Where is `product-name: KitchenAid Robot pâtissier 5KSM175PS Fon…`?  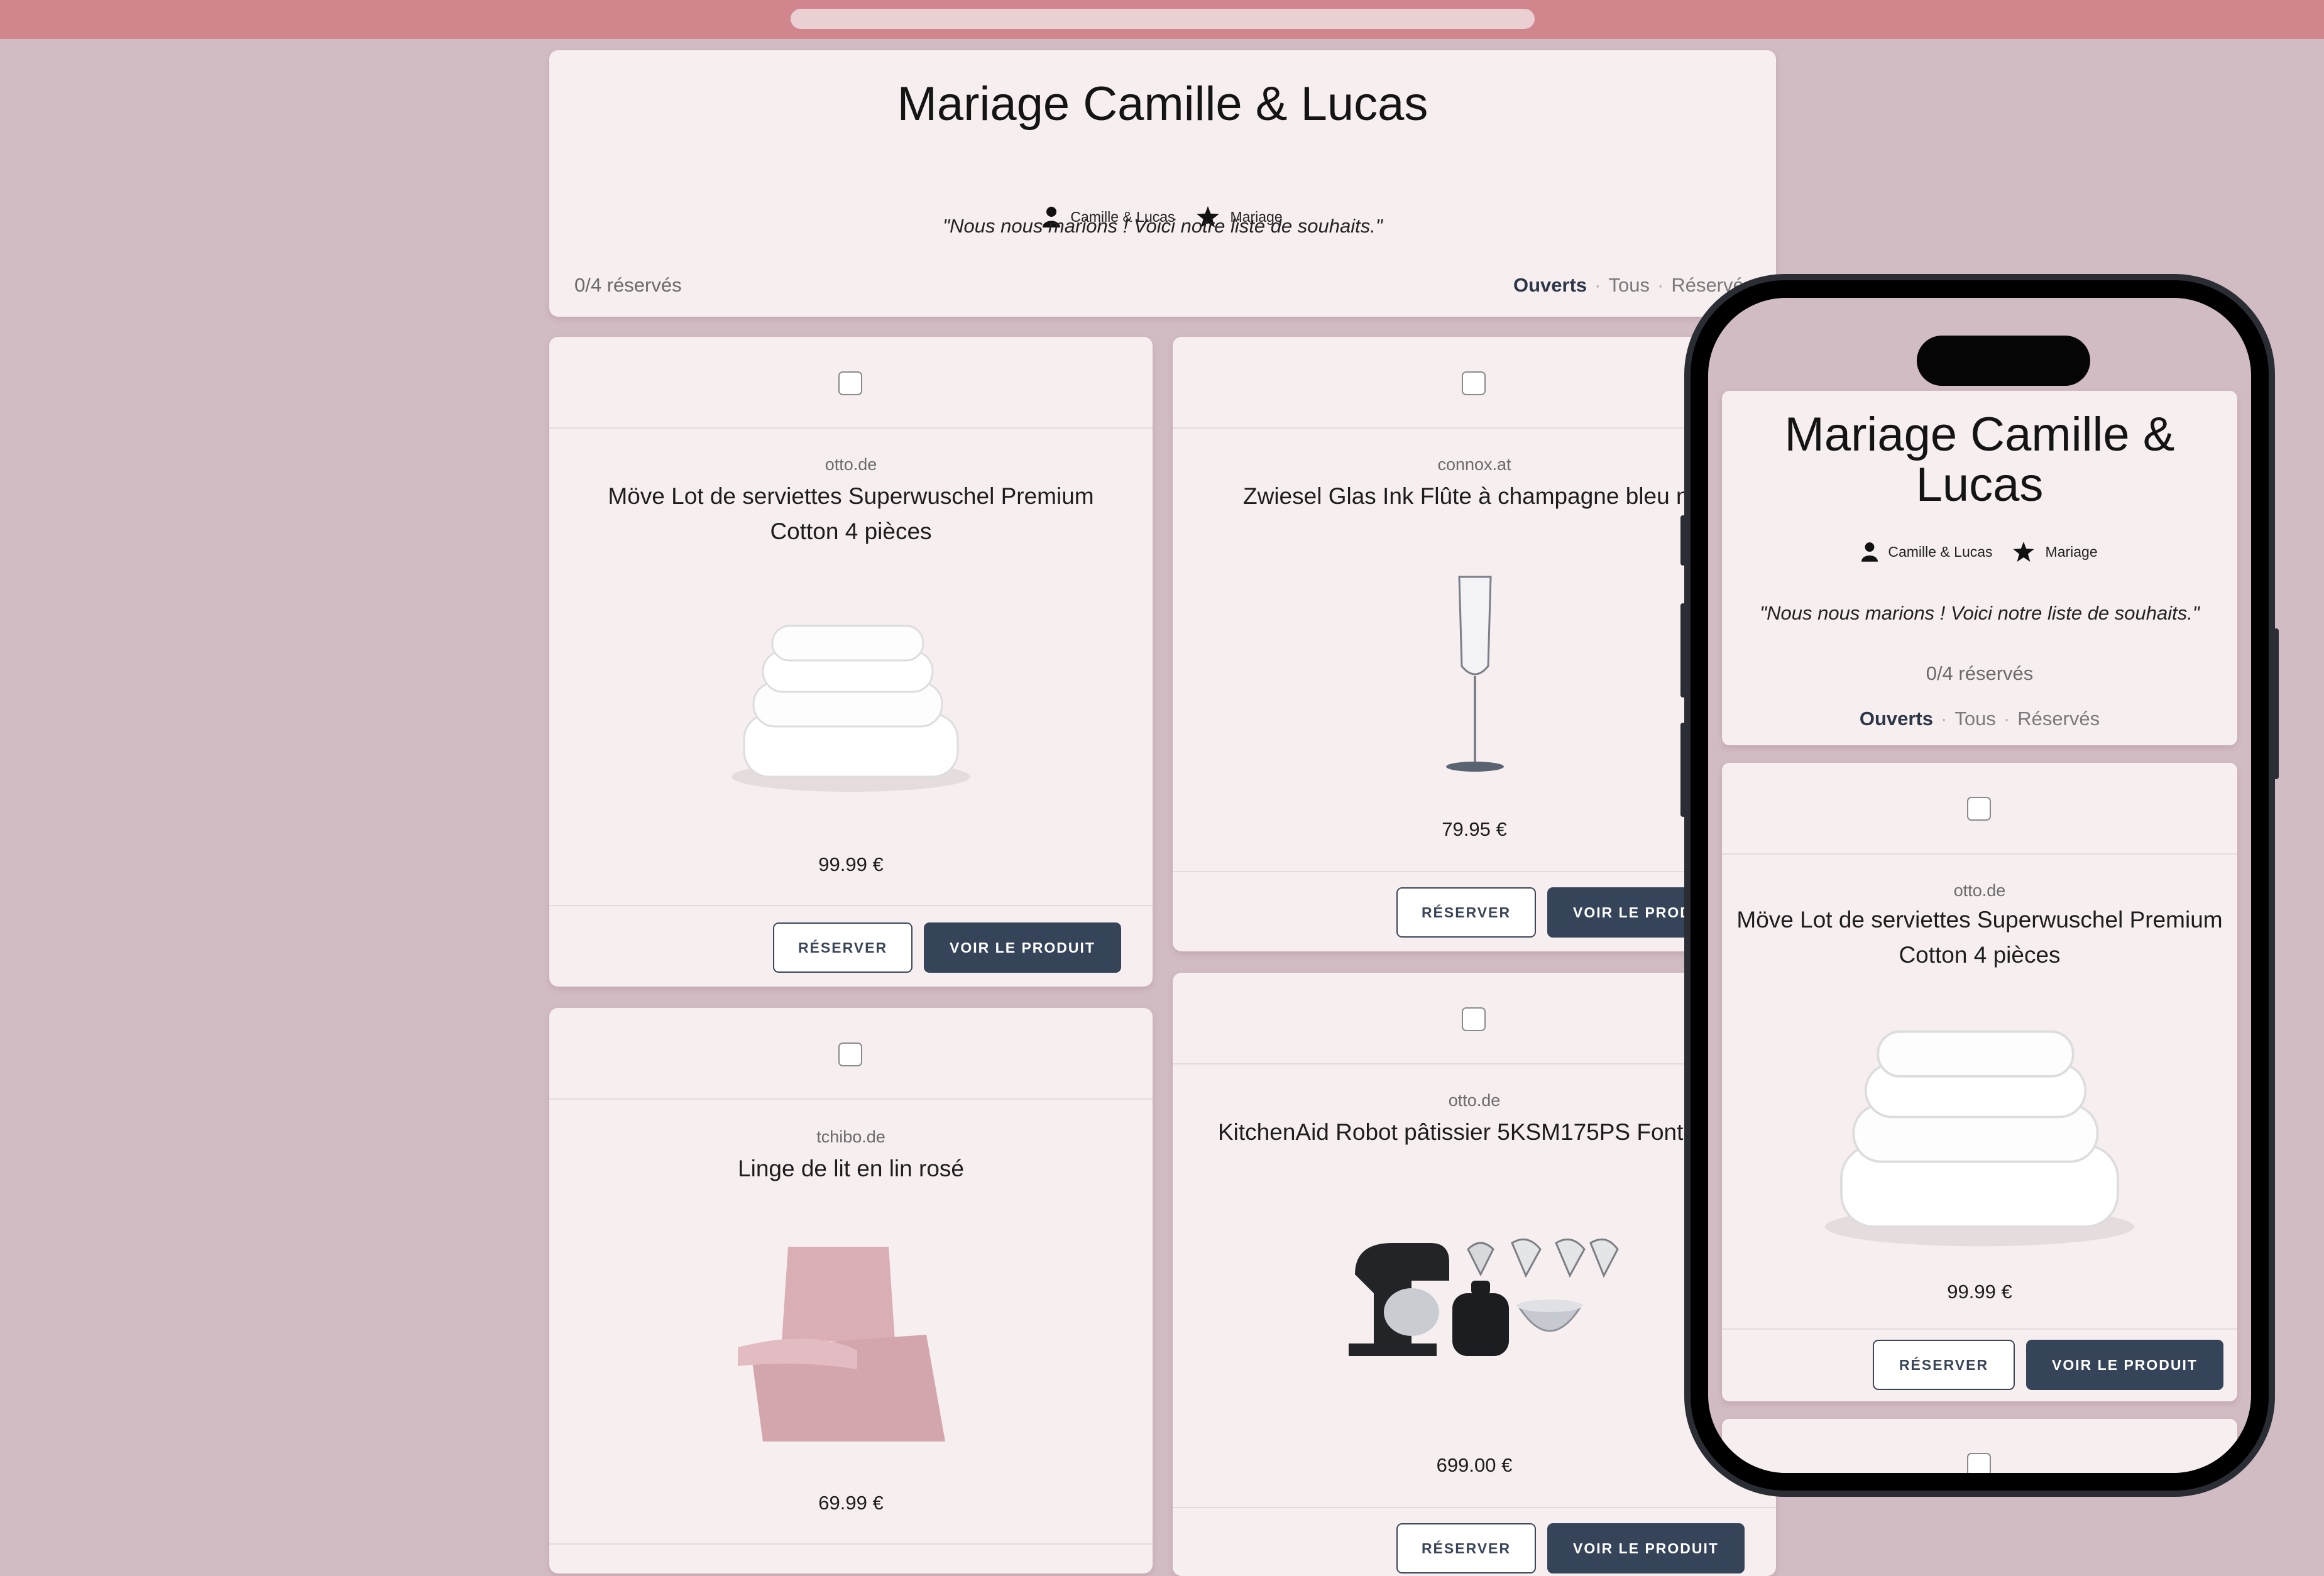
product-name: KitchenAid Robot pâtissier 5KSM175PS Fon… is located at coordinates (1457, 1132).